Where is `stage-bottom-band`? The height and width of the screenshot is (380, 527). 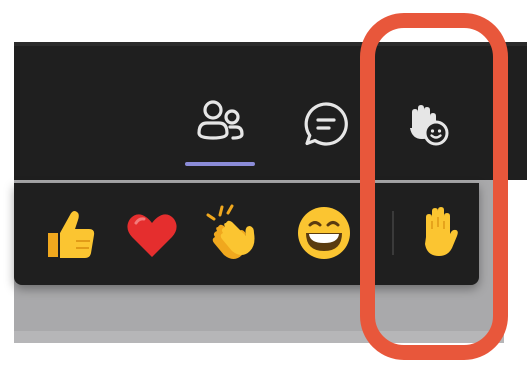 stage-bottom-band is located at coordinates (259, 337).